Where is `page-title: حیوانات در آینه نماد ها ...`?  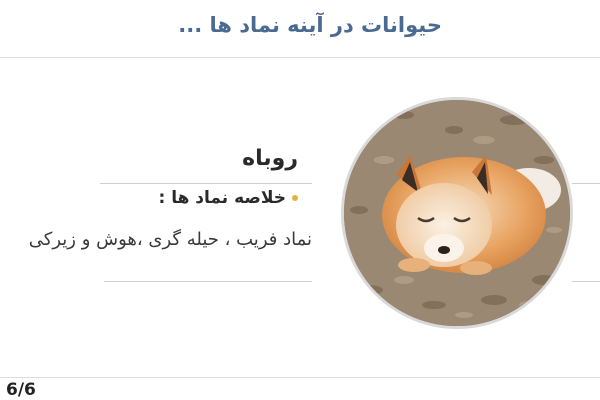
page-title: حیوانات در آینه نماد ها ... is located at coordinates (310, 25).